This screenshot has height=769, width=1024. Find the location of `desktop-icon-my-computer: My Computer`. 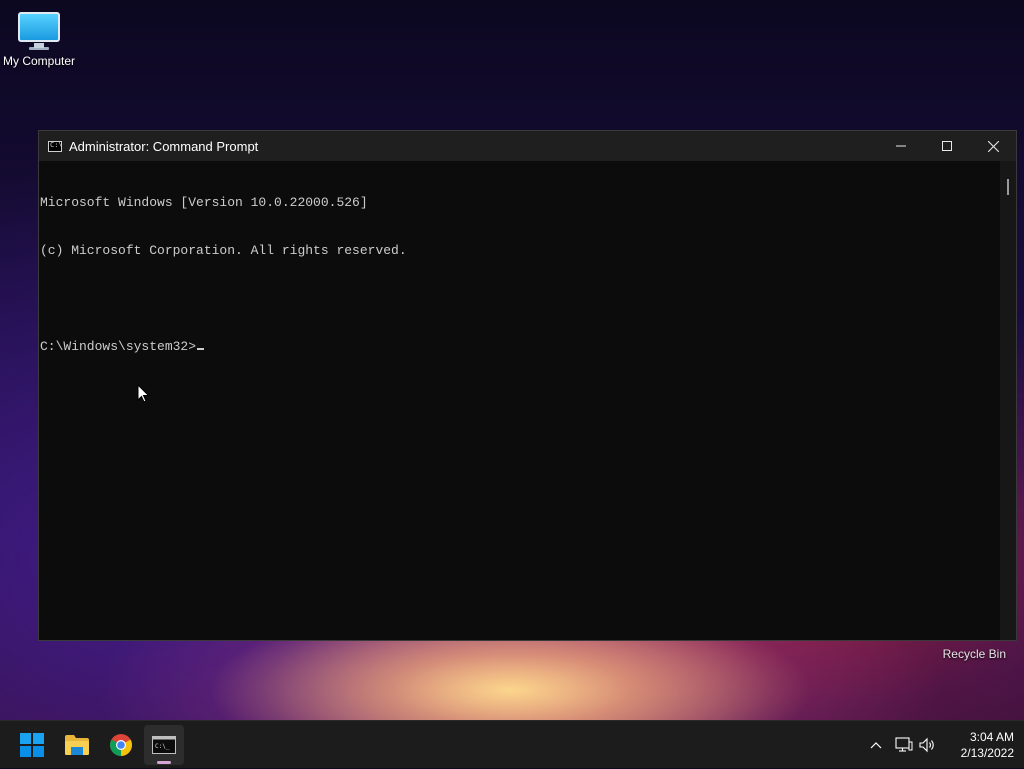

desktop-icon-my-computer: My Computer is located at coordinates (39, 38).